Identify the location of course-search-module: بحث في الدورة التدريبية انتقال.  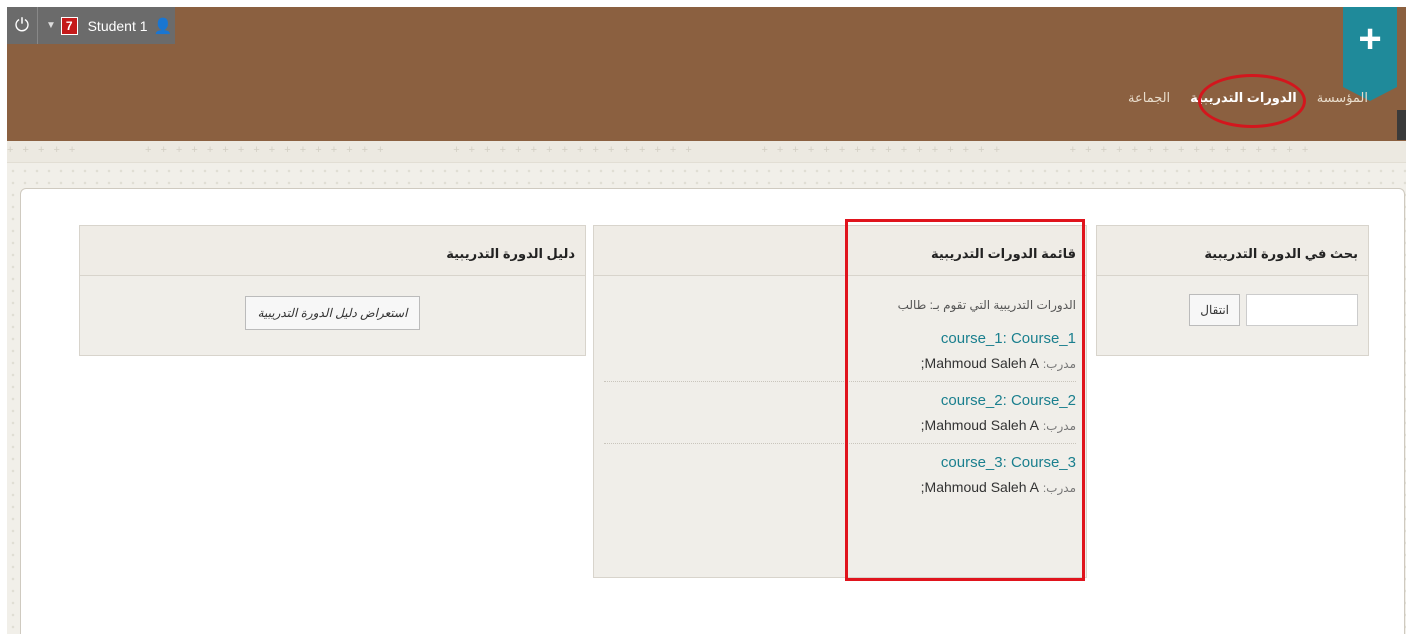
(1232, 290).